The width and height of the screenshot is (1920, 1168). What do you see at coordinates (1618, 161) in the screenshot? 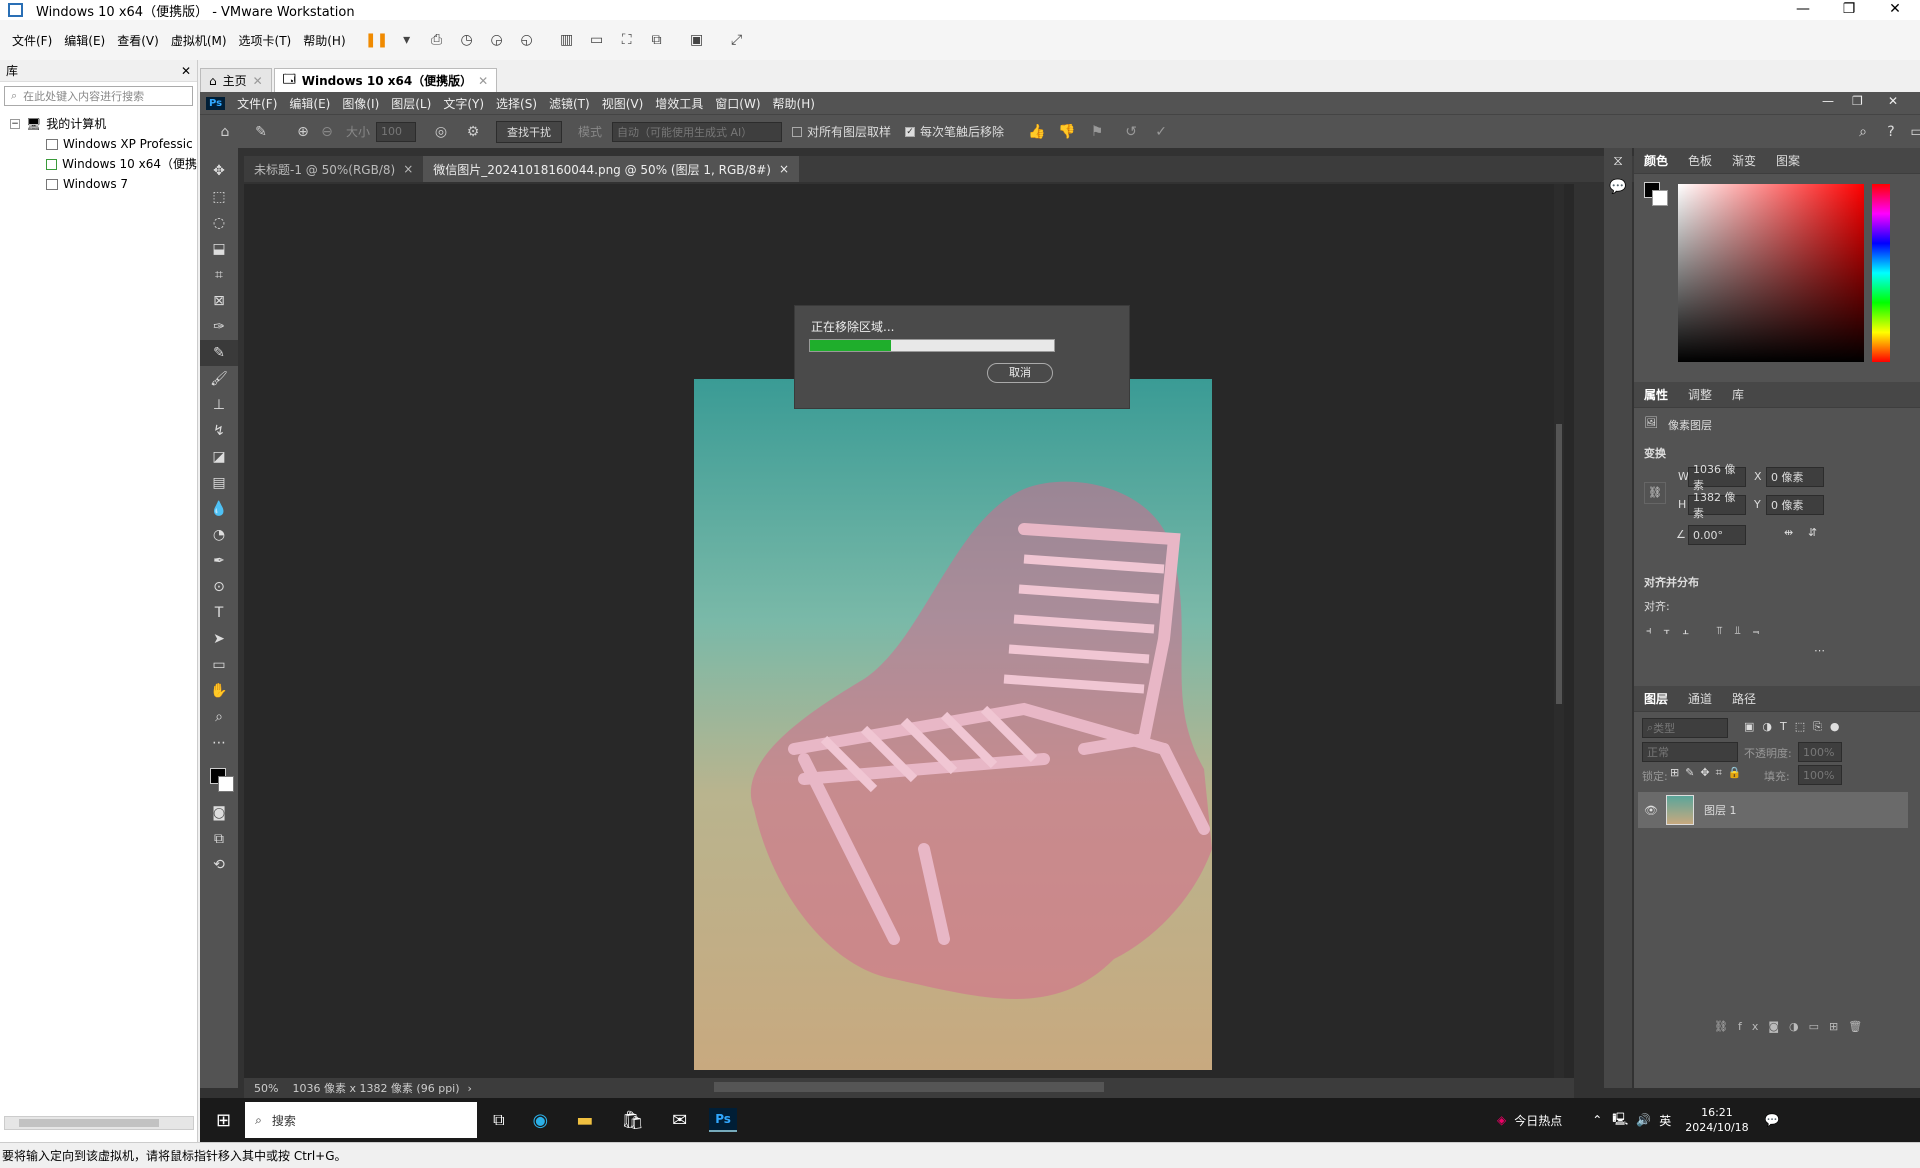
I see `history-panel-icon: ⧖` at bounding box center [1618, 161].